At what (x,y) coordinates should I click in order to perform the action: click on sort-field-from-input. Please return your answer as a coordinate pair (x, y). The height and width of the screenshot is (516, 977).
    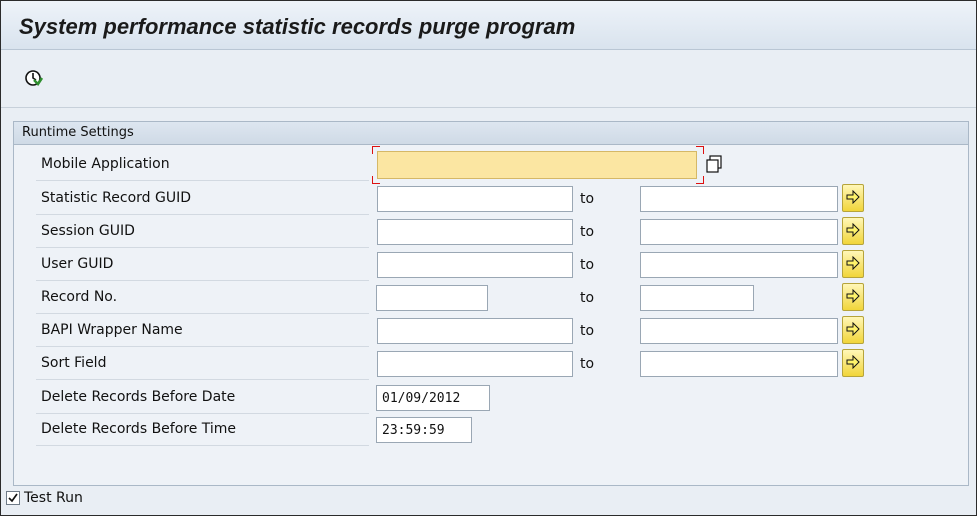
    Looking at the image, I should click on (475, 364).